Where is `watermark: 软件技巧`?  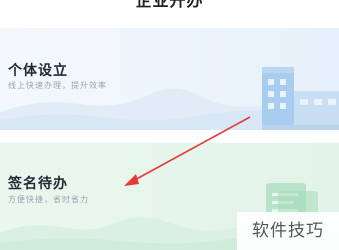
watermark: 软件技巧 is located at coordinates (288, 231).